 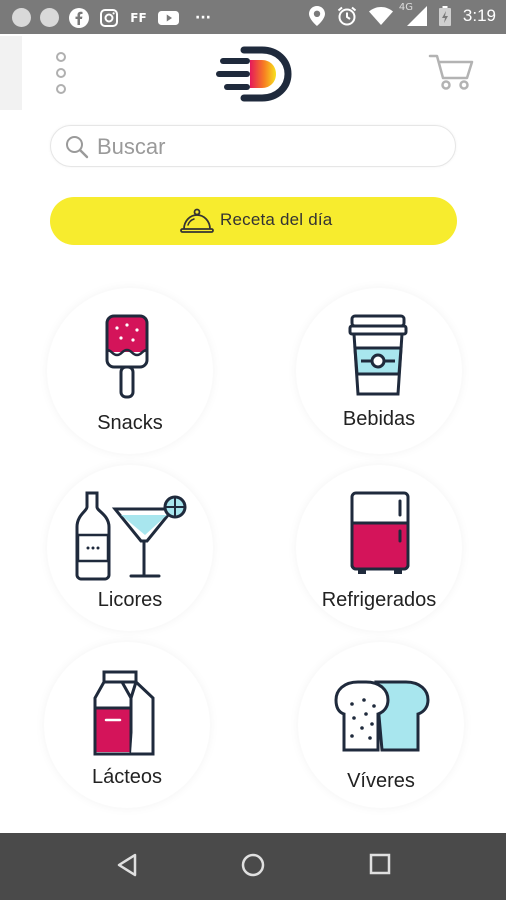 I want to click on category-label: Snacks, so click(x=130, y=423).